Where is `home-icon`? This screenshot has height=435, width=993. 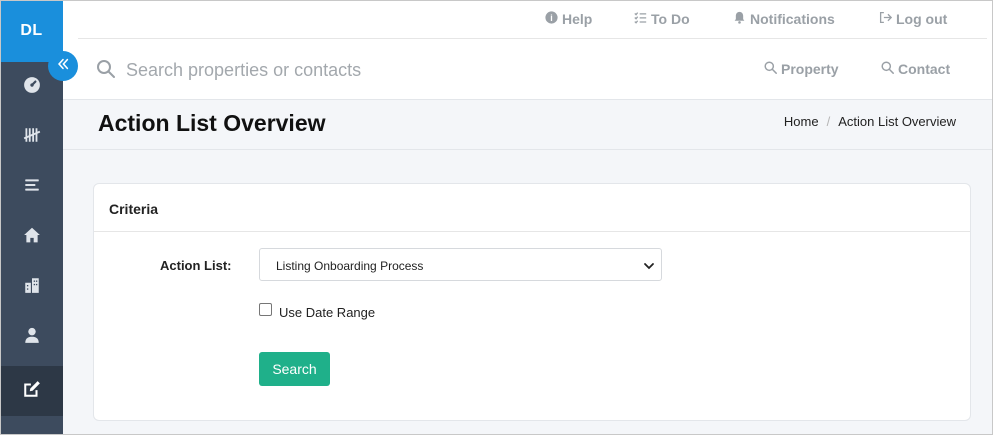
home-icon is located at coordinates (32, 237).